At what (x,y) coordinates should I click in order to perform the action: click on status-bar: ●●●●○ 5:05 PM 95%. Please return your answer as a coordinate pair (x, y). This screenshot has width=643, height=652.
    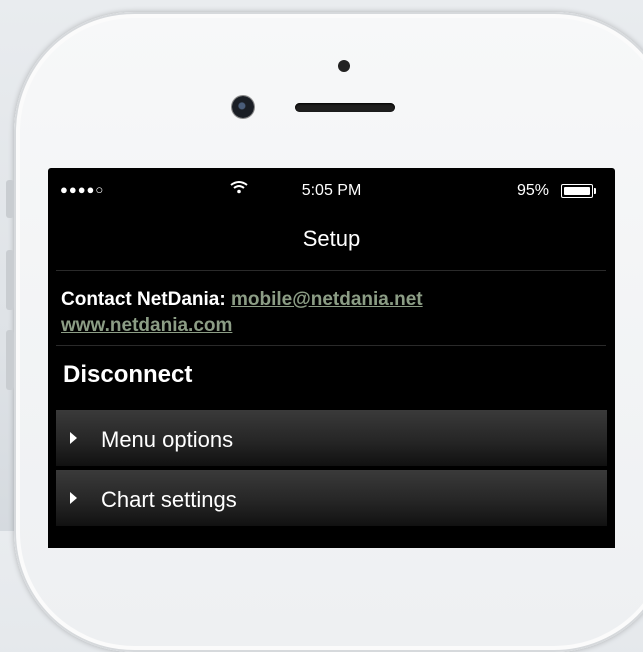
    Looking at the image, I should click on (331, 190).